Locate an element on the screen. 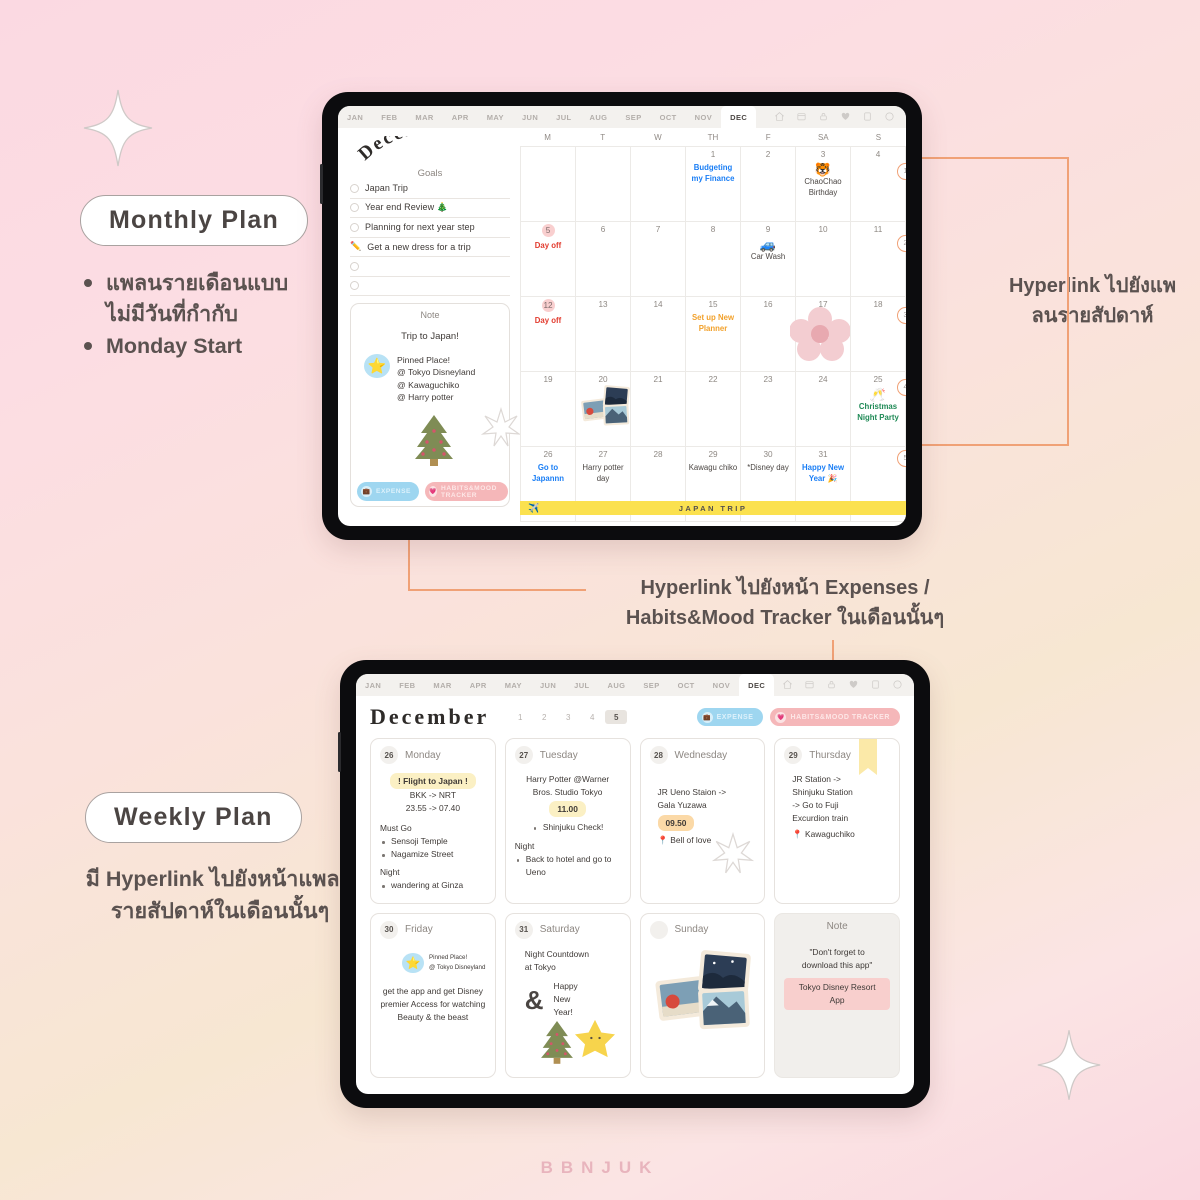 This screenshot has height=1200, width=1200. weekday-sa: SA is located at coordinates (823, 137).